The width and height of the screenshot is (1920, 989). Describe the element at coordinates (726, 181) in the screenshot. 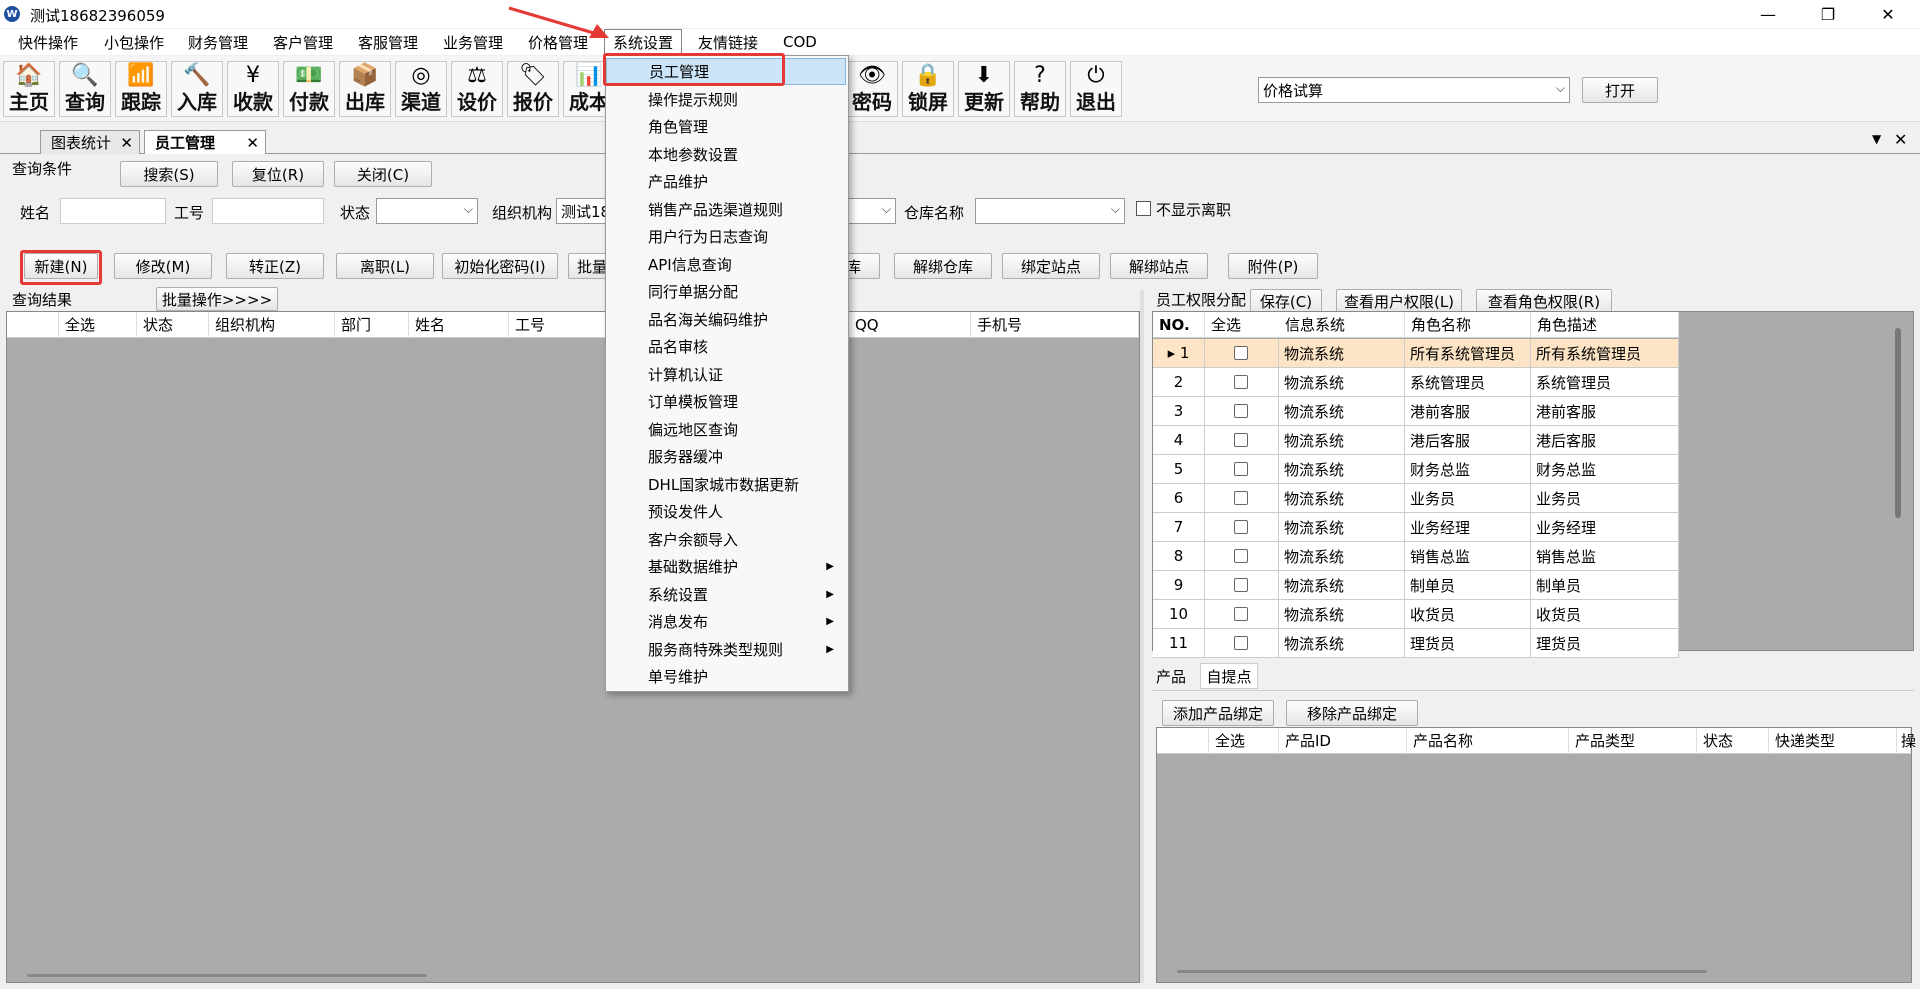

I see `dropdown-menu-item: 产品维护` at that location.